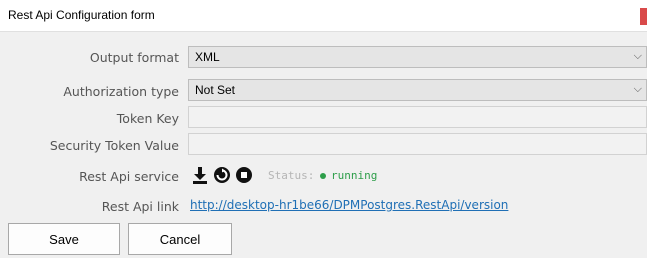  I want to click on token-key-label: Token Key, so click(147, 118).